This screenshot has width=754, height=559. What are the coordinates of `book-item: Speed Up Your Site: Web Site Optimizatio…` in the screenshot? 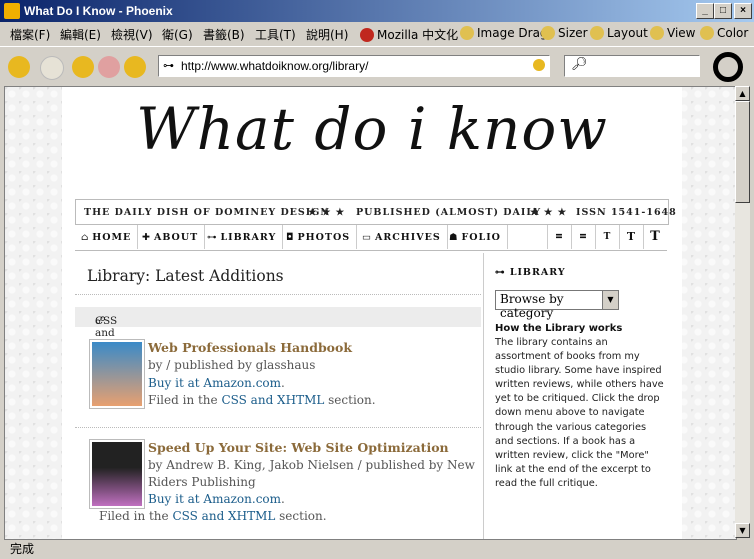 It's located at (278, 487).